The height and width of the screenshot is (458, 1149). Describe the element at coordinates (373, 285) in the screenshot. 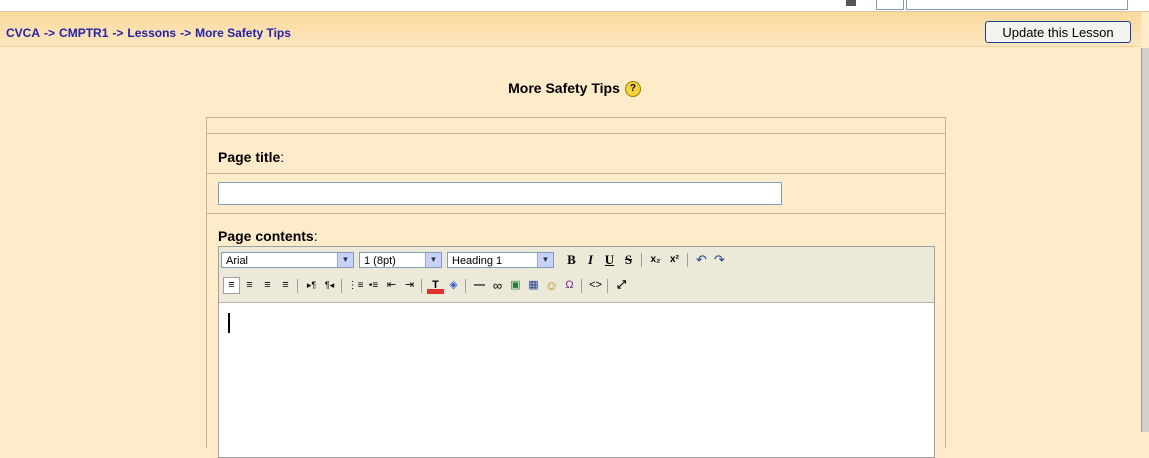

I see `unordered-list-icon: •≡` at that location.